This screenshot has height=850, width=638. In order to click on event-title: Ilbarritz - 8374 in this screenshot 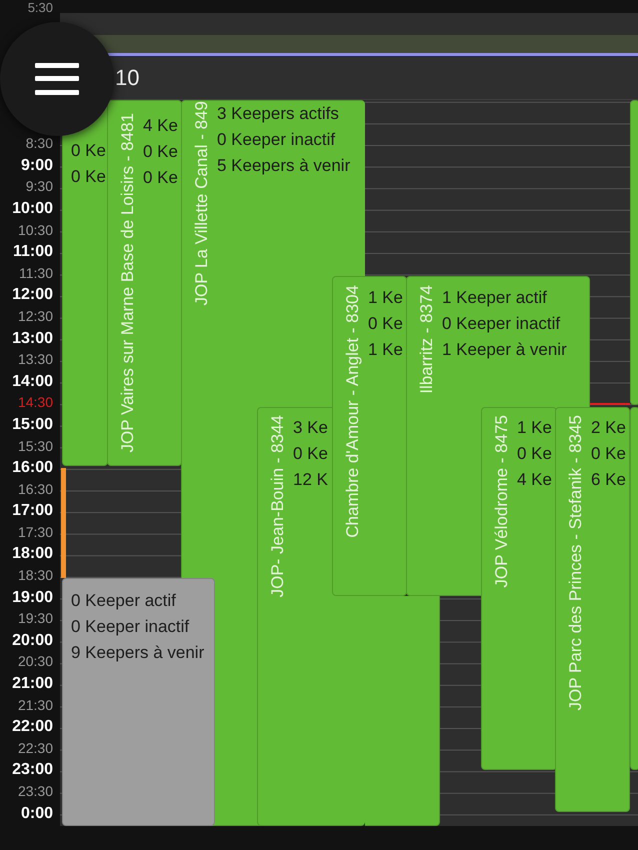, I will do `click(426, 339)`.